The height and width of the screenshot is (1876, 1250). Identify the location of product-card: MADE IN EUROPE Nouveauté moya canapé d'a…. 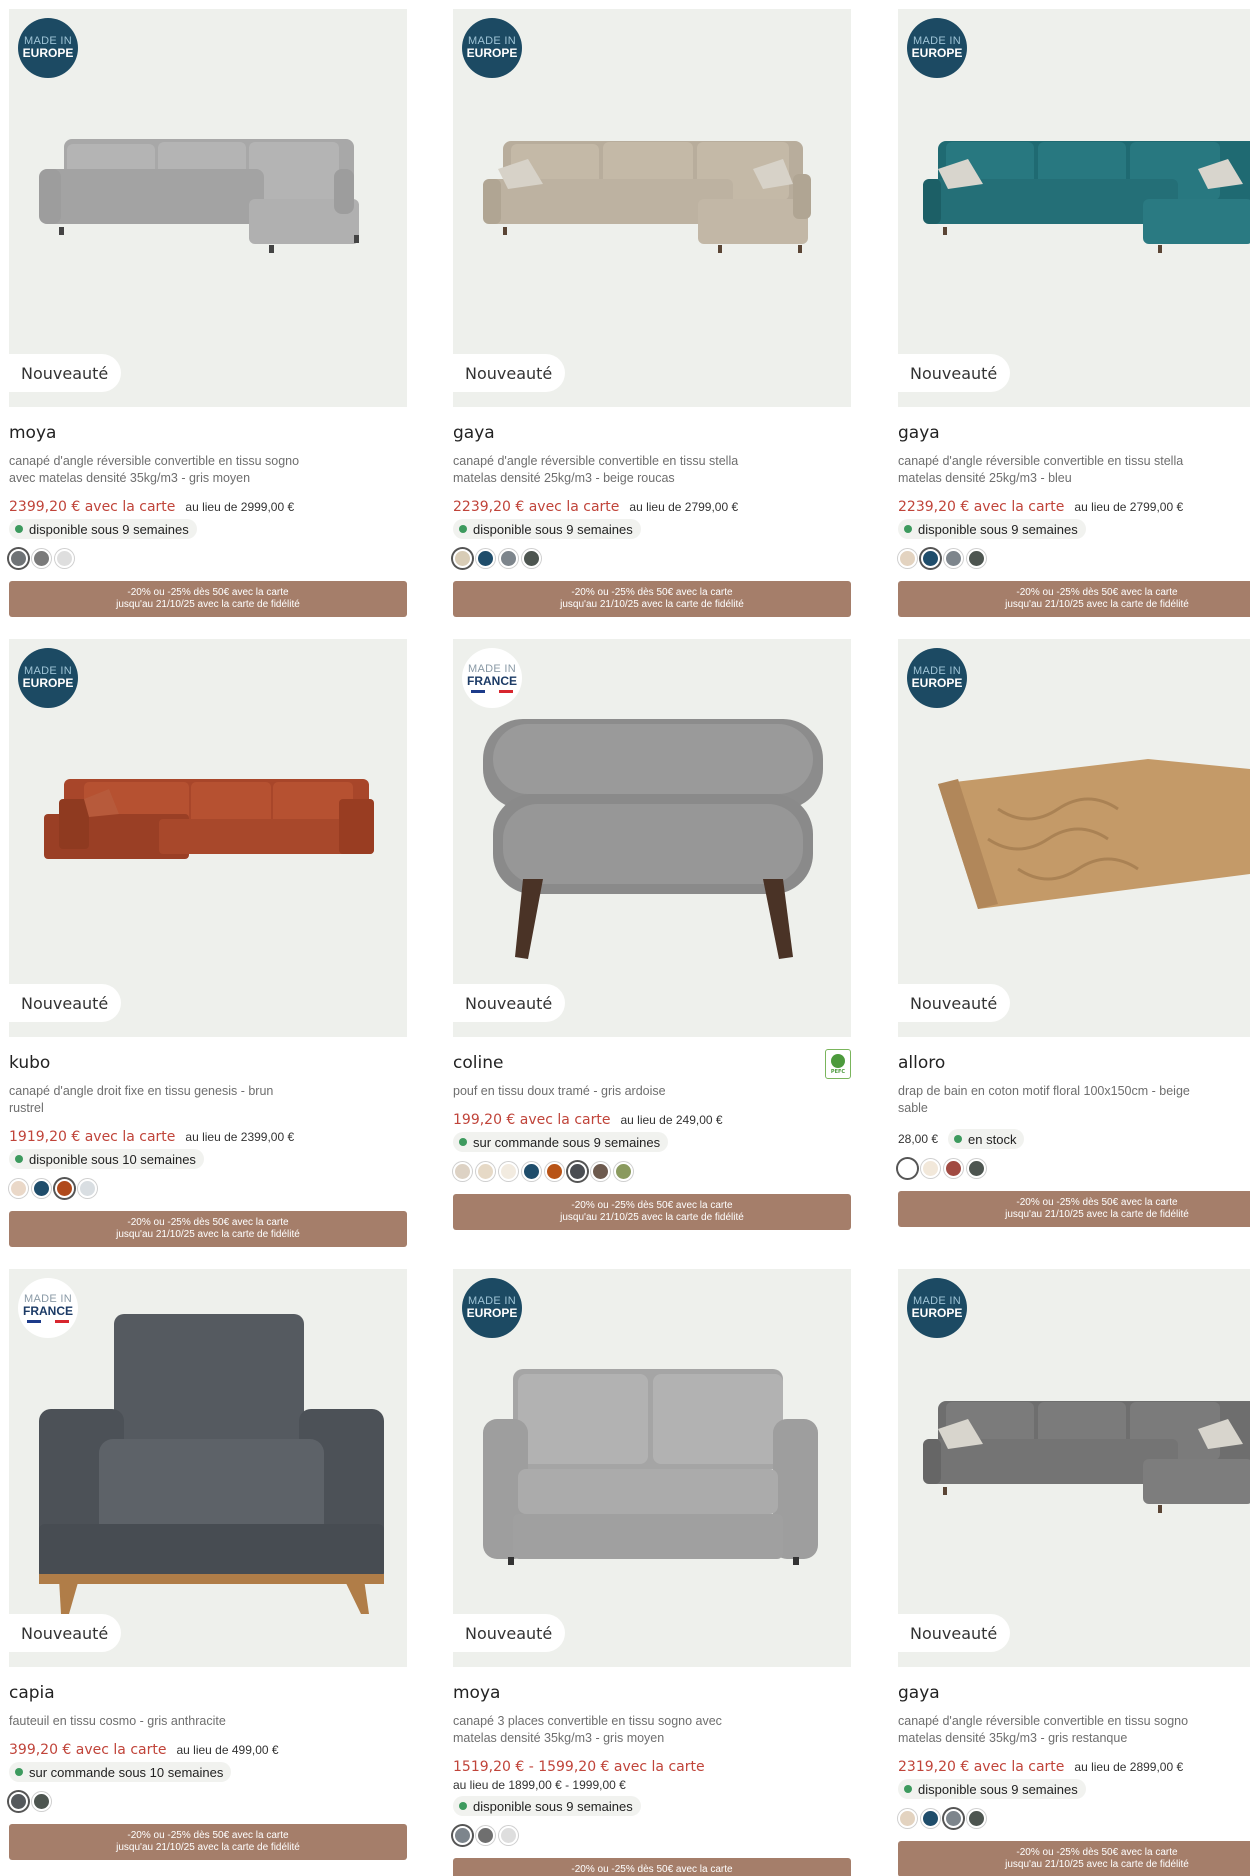
(208, 313).